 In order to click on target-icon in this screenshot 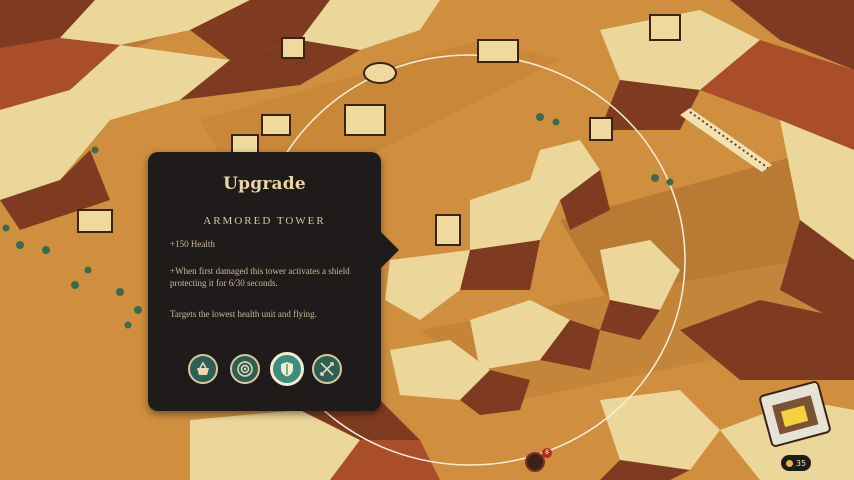, I will do `click(245, 369)`.